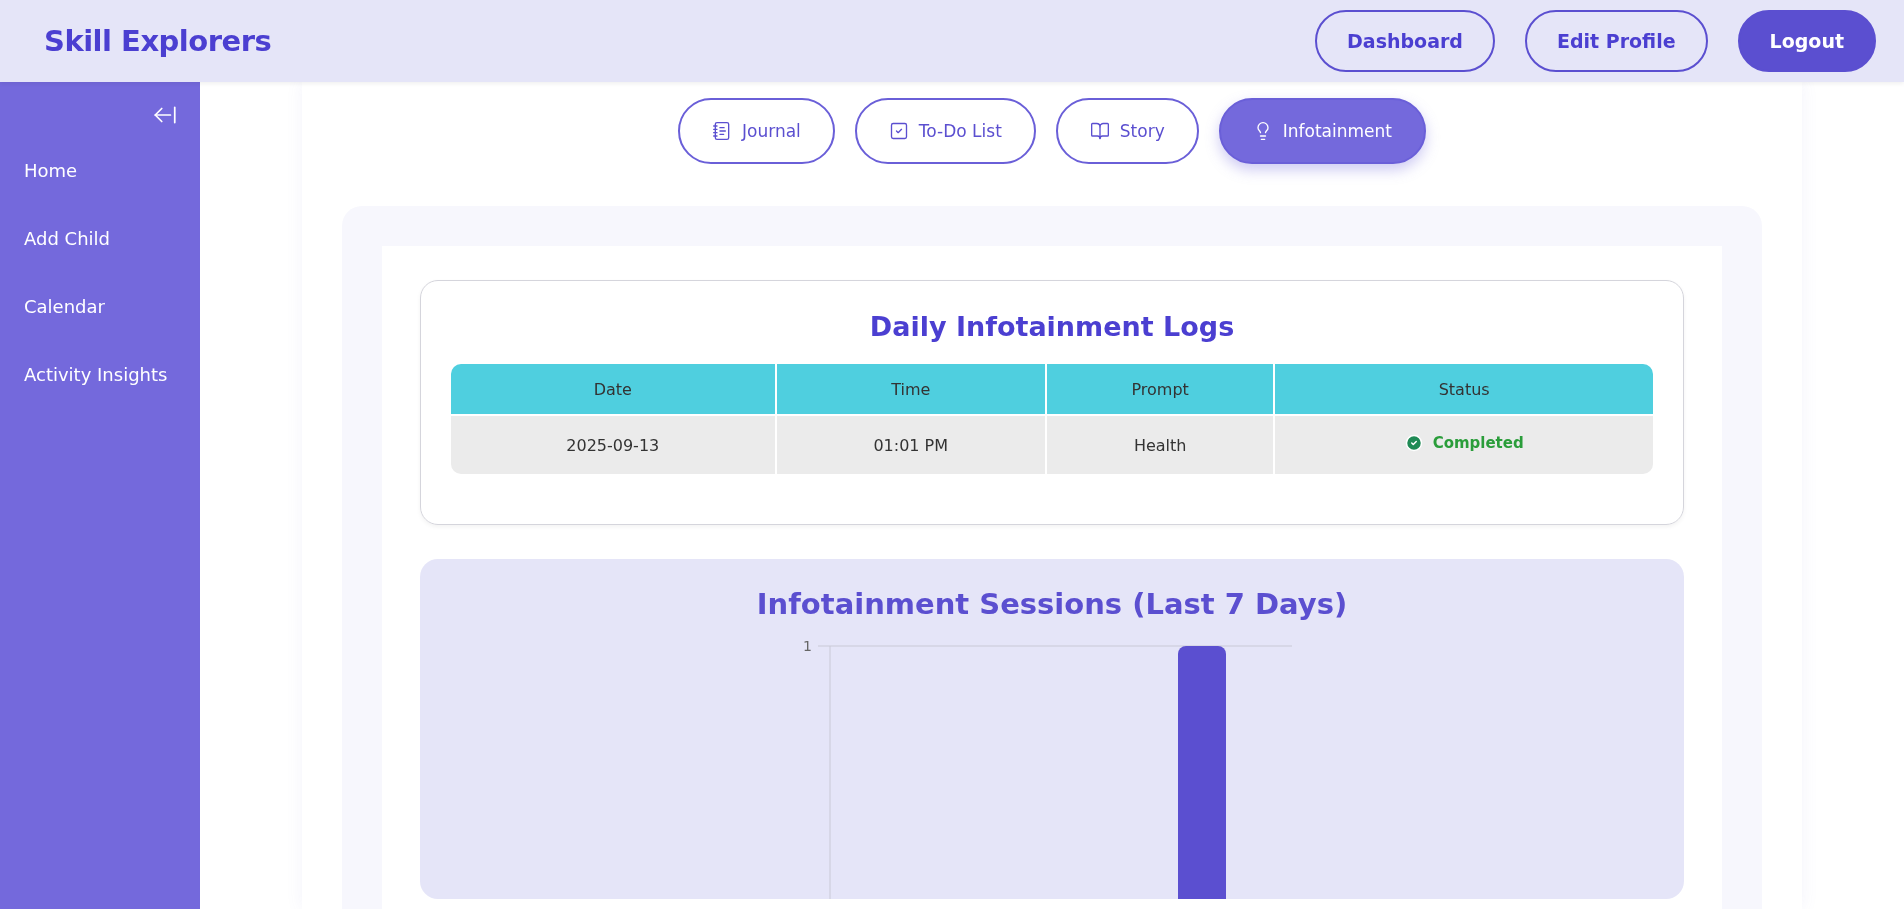  Describe the element at coordinates (1616, 41) in the screenshot. I see `header-button: Edit Profile` at that location.